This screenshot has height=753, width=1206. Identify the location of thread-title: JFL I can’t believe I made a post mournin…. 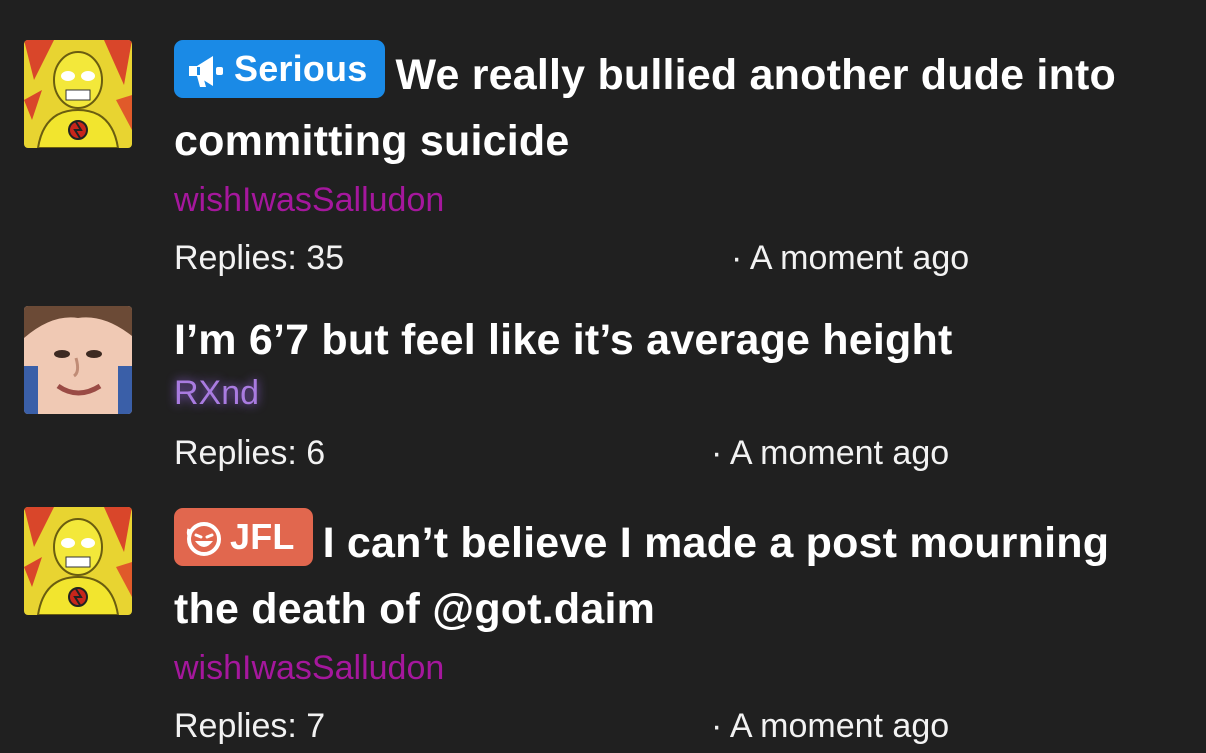
(655, 575).